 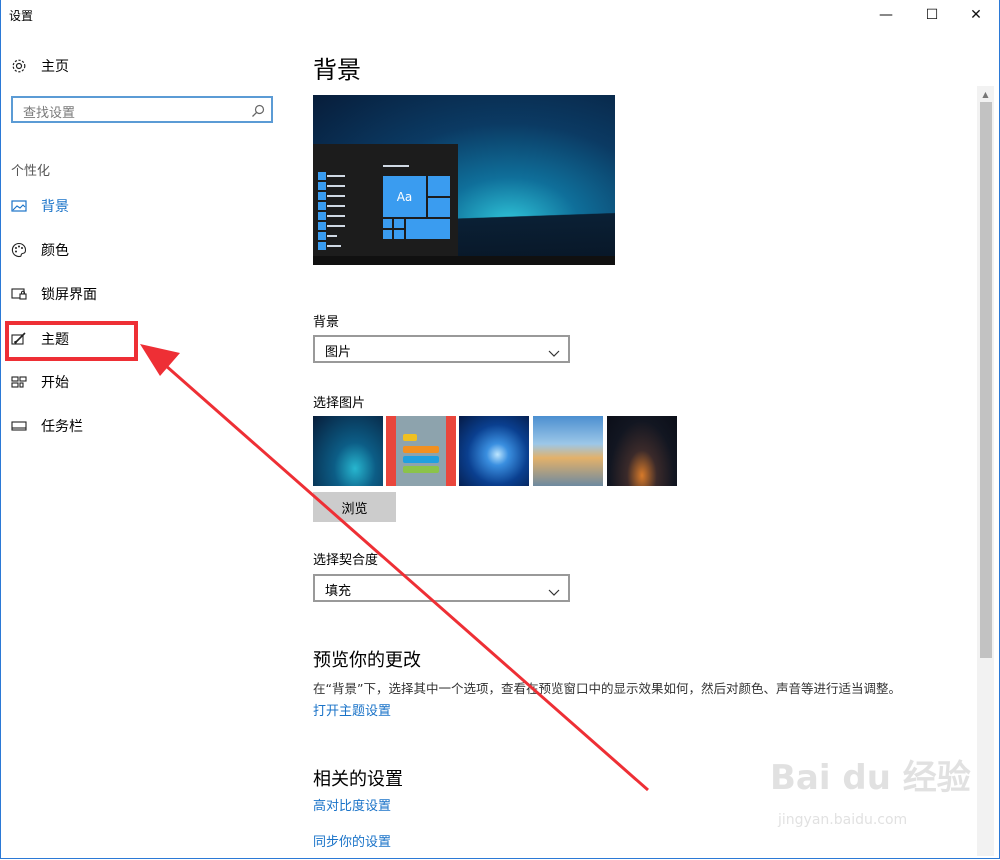 I want to click on baidu-watermark: Bai du 经验 jingyan.baidu.com, so click(x=870, y=795).